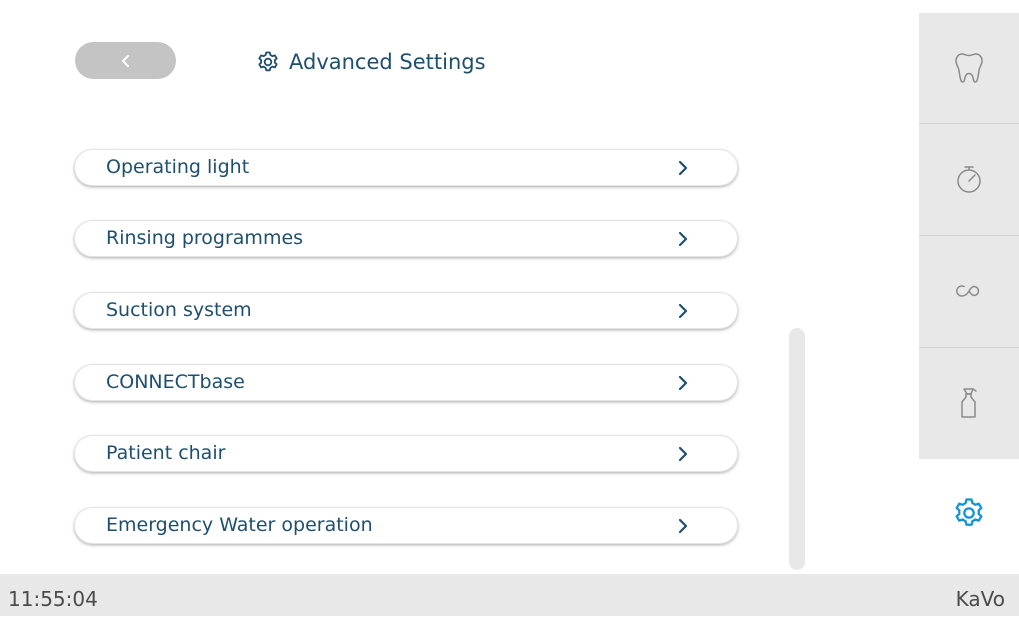  What do you see at coordinates (239, 525) in the screenshot?
I see `settings-item-label: Emergency Water operation` at bounding box center [239, 525].